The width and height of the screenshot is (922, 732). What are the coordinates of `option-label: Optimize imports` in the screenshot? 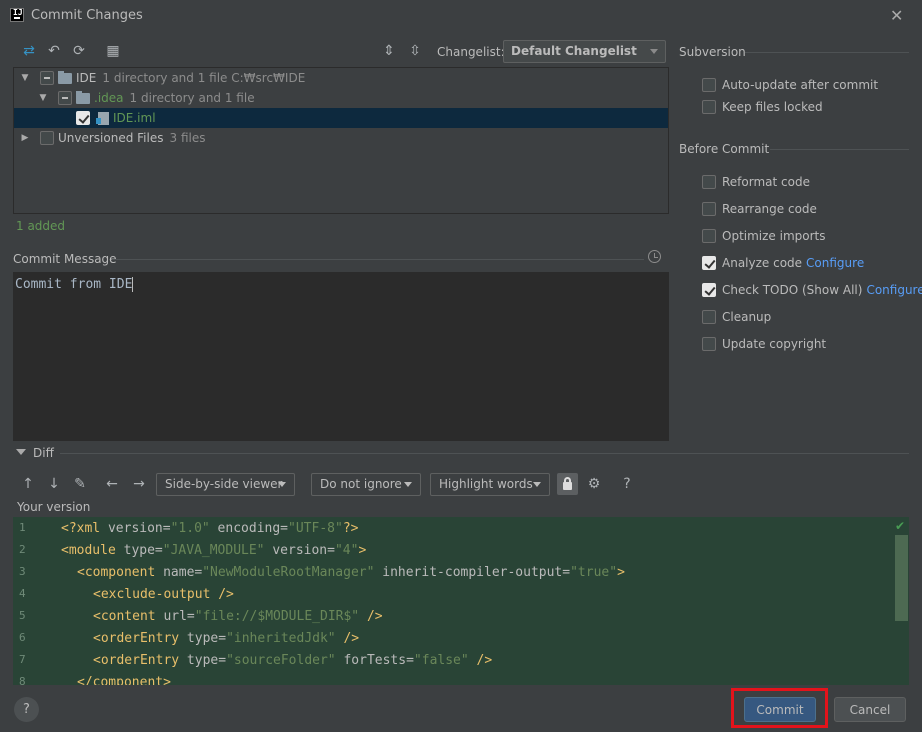 It's located at (774, 236).